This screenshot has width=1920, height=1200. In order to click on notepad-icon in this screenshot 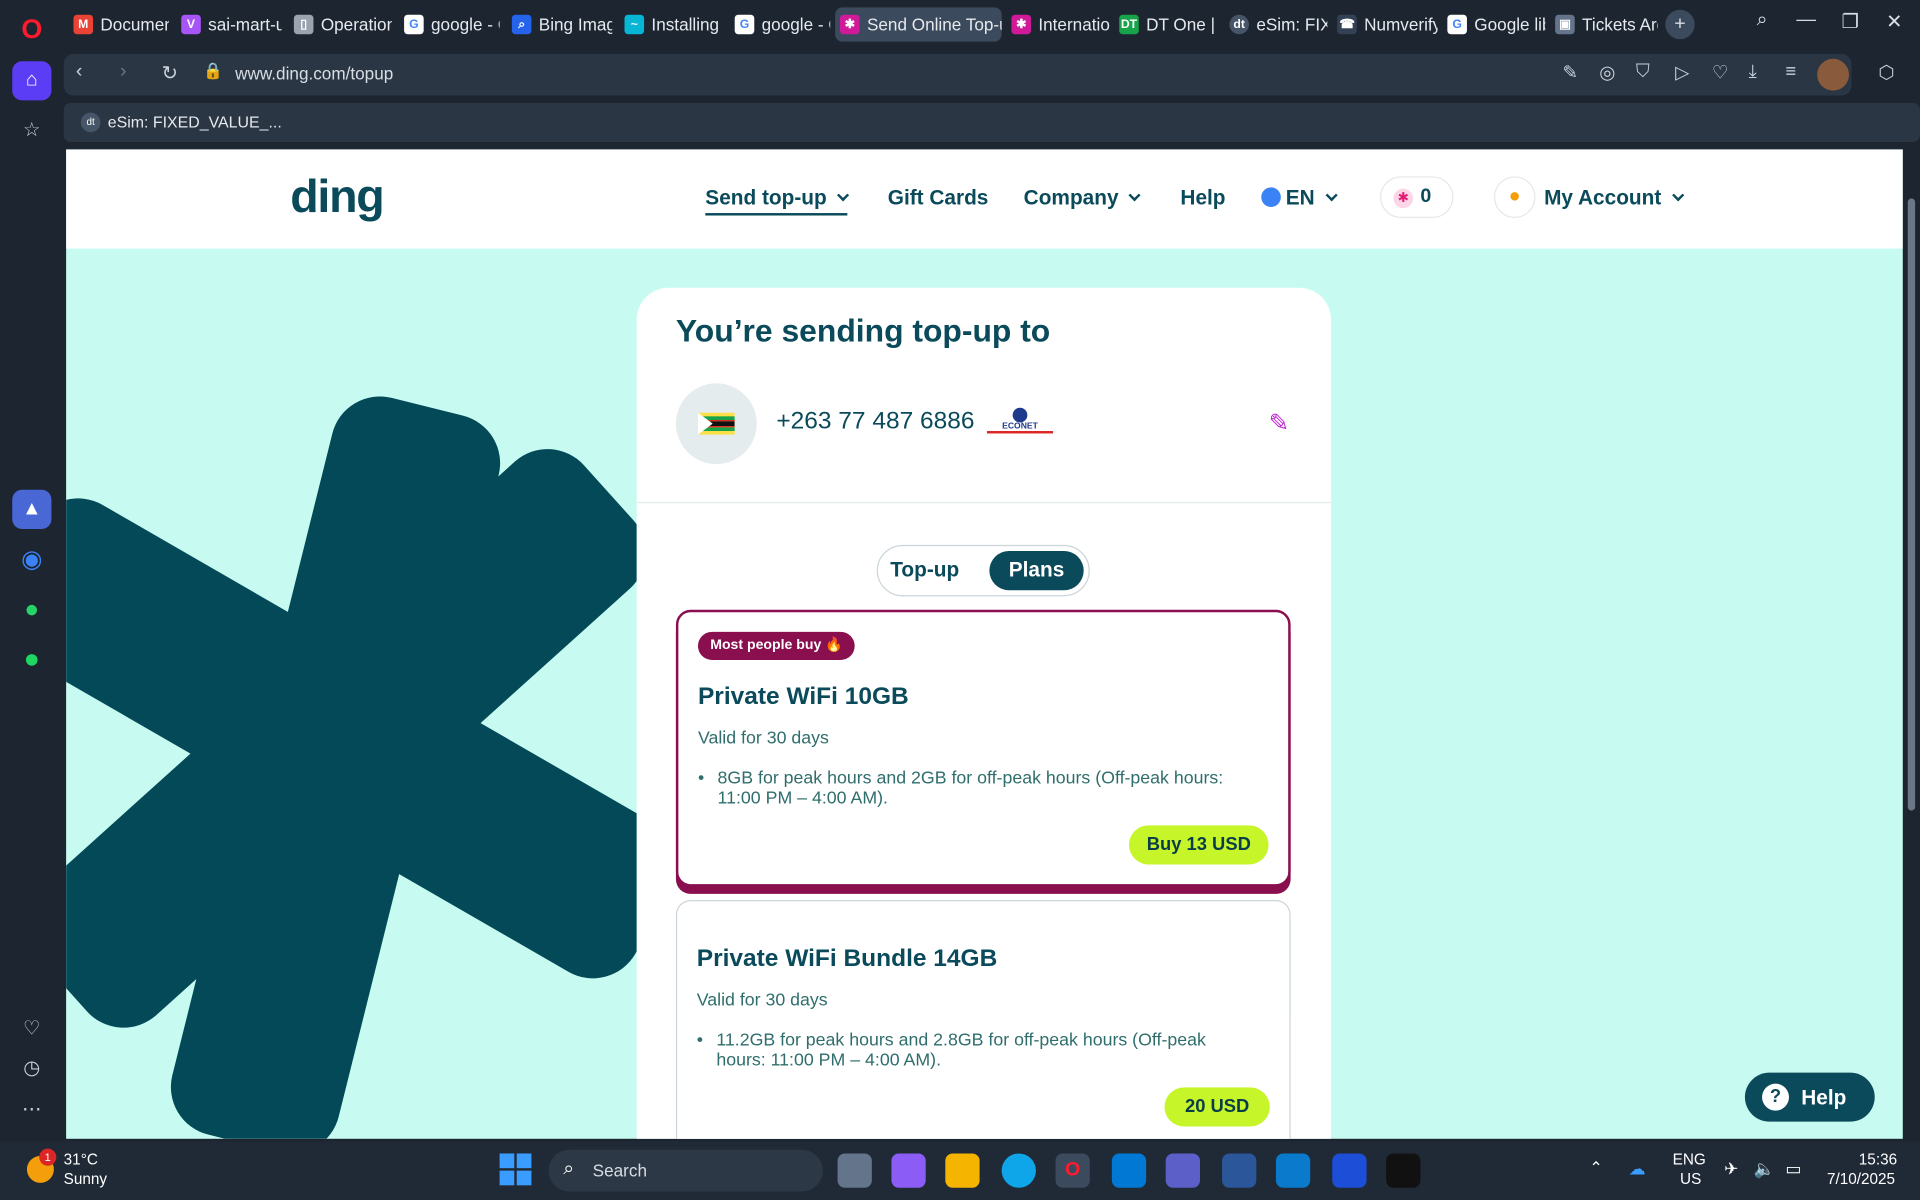, I will do `click(1349, 1170)`.